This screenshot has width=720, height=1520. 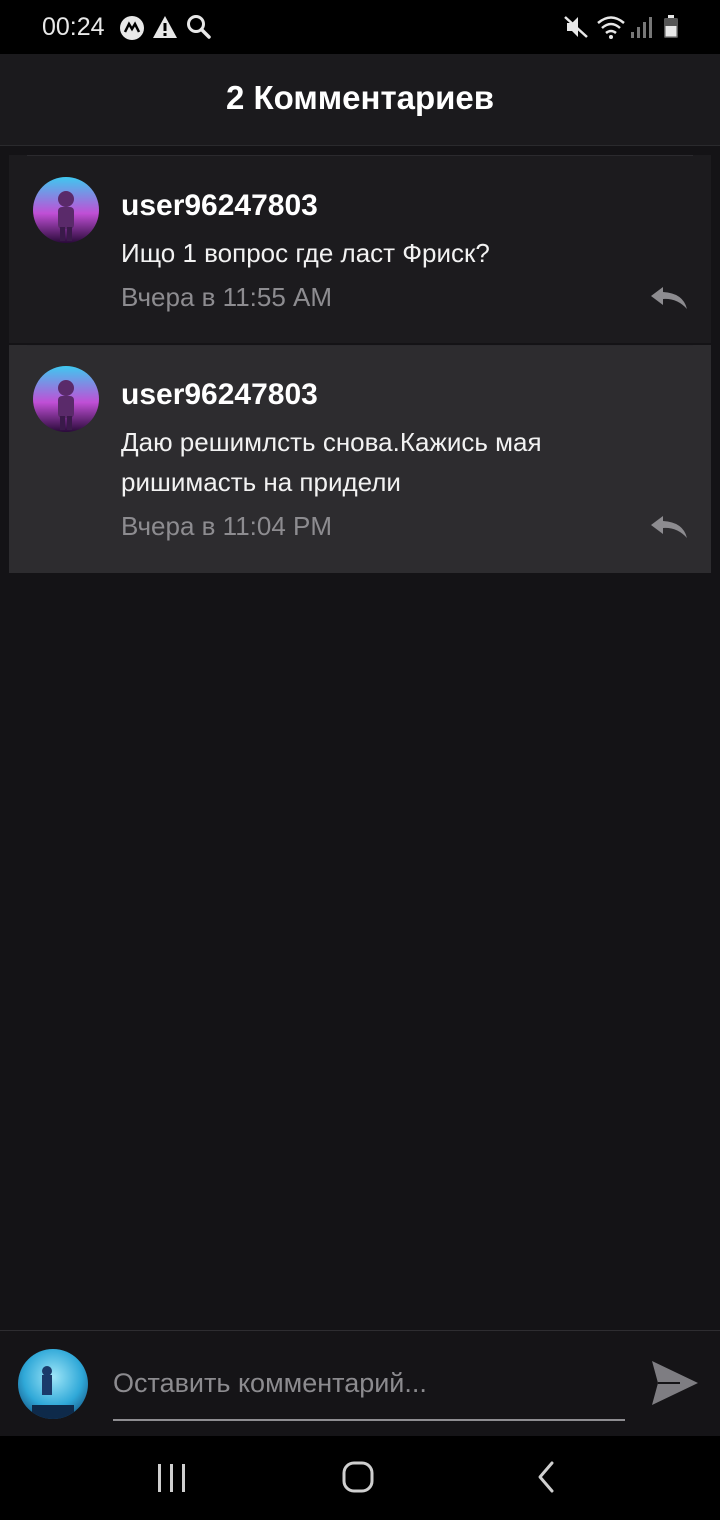 I want to click on mute-icon, so click(x=576, y=27).